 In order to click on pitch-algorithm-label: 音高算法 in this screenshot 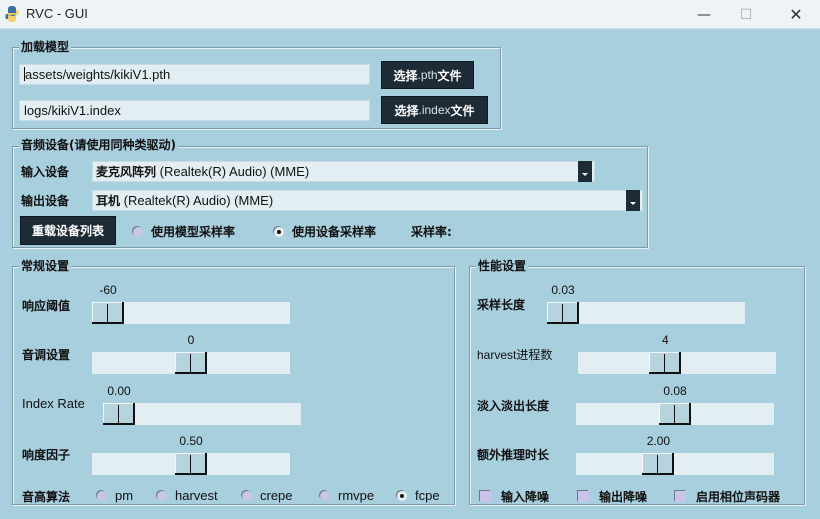, I will do `click(46, 497)`.